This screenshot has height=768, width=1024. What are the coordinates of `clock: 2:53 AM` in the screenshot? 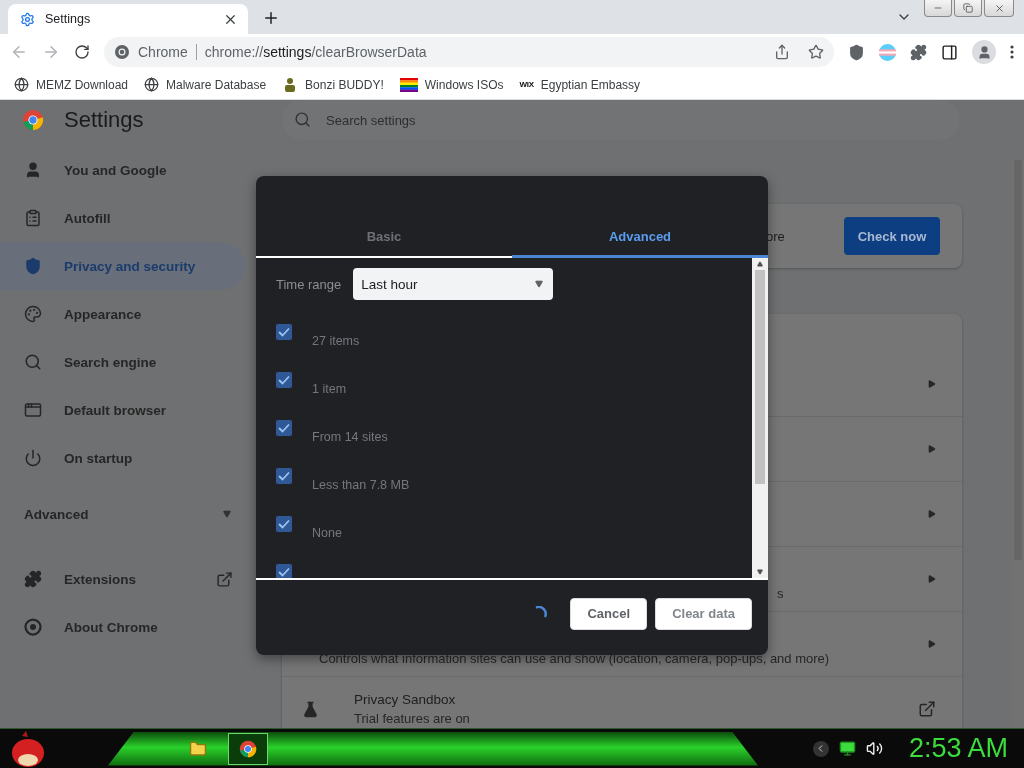 It's located at (958, 748).